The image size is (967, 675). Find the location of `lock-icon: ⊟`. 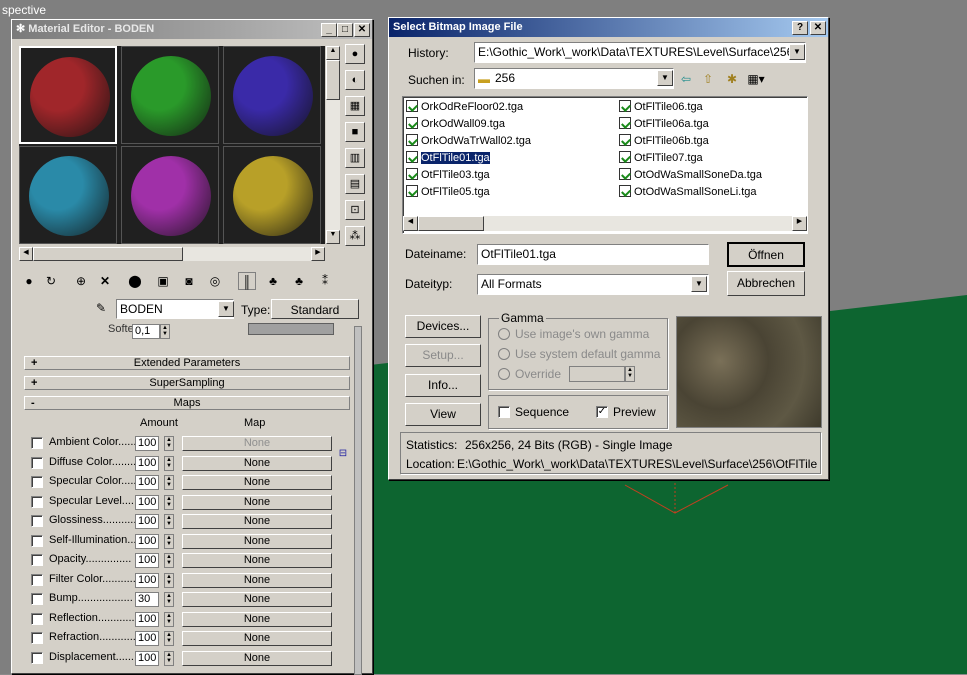

lock-icon: ⊟ is located at coordinates (343, 455).